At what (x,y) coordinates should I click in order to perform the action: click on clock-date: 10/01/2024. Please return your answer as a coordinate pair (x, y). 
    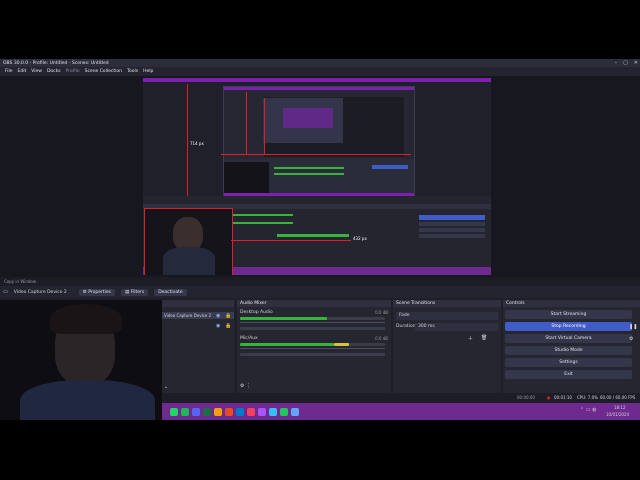
    Looking at the image, I should click on (618, 414).